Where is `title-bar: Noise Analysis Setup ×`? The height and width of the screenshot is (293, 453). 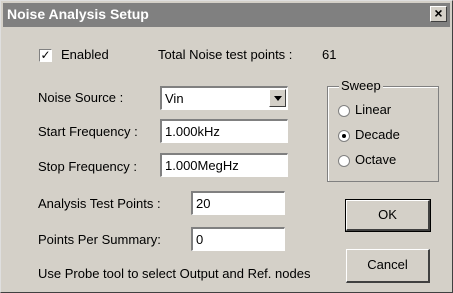 title-bar: Noise Analysis Setup × is located at coordinates (226, 15).